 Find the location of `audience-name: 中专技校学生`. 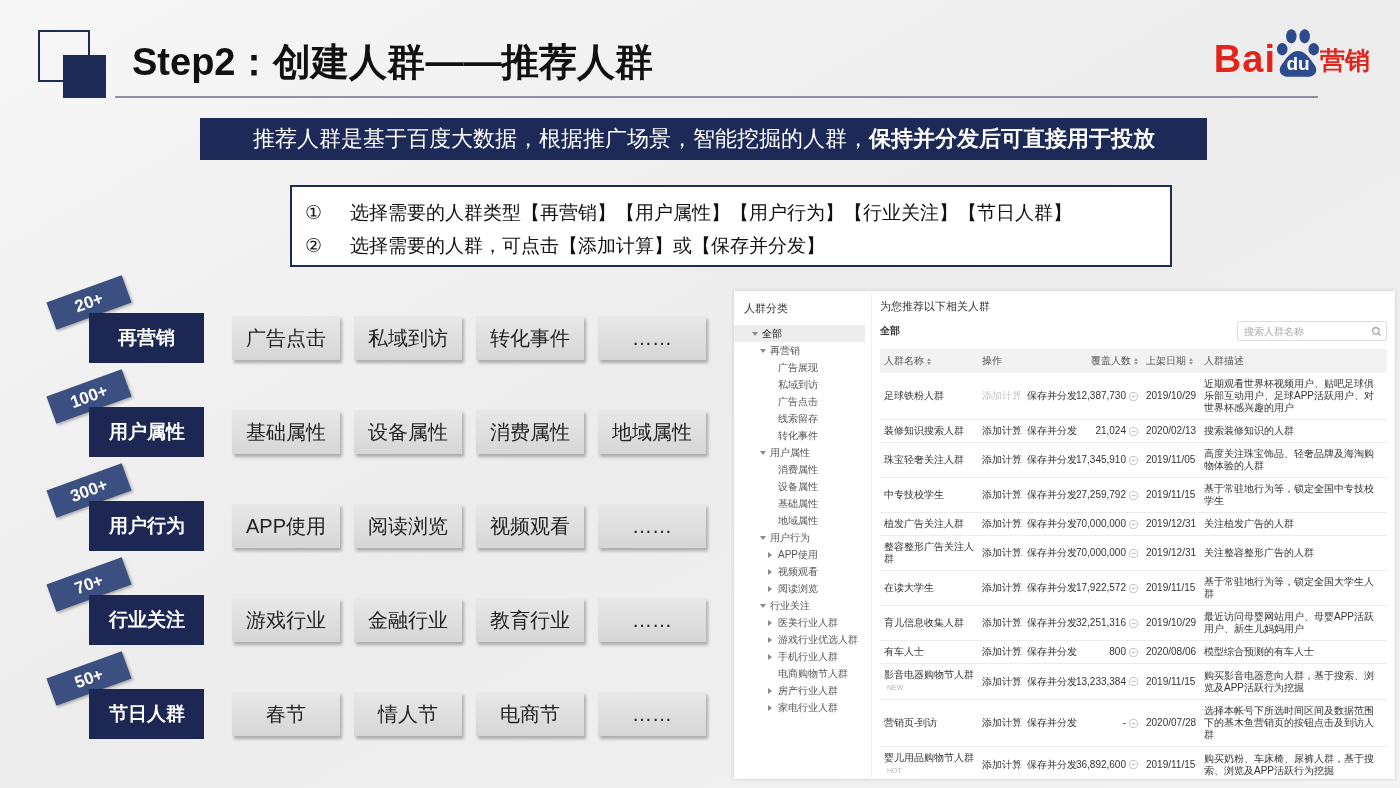

audience-name: 中专技校学生 is located at coordinates (914, 494).